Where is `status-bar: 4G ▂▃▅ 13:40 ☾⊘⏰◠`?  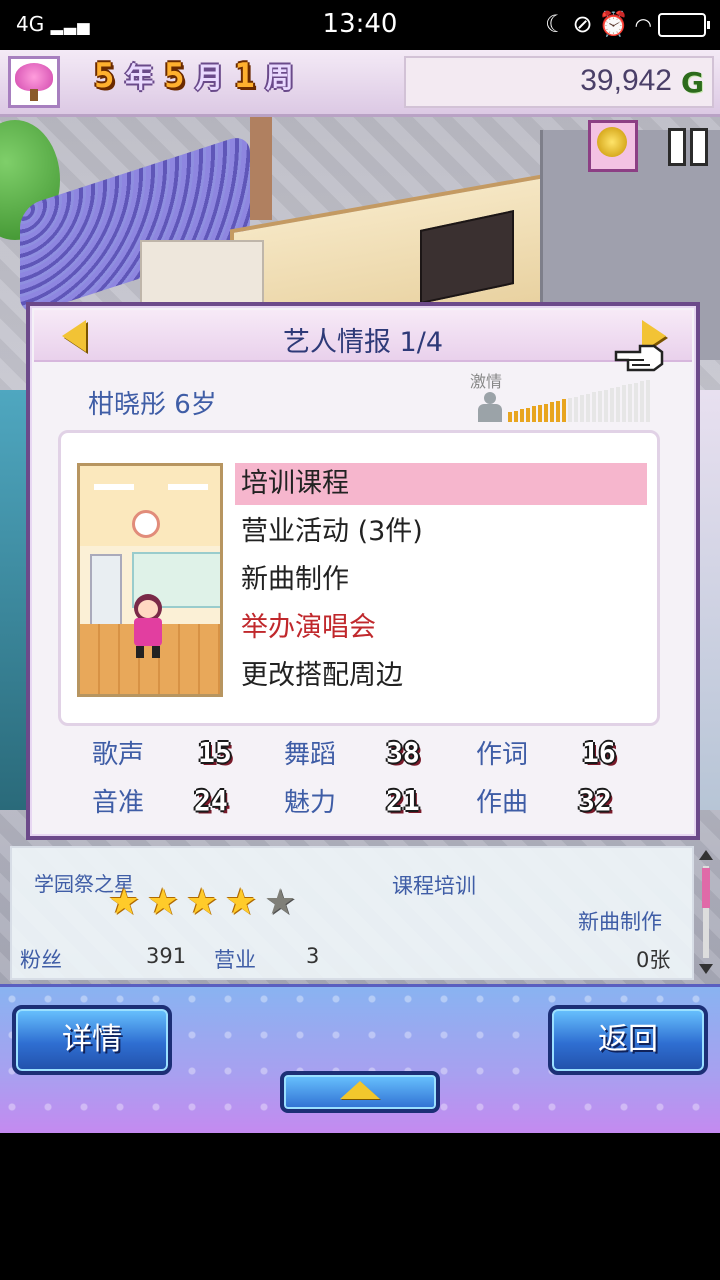 status-bar: 4G ▂▃▅ 13:40 ☾⊘⏰◠ is located at coordinates (360, 25).